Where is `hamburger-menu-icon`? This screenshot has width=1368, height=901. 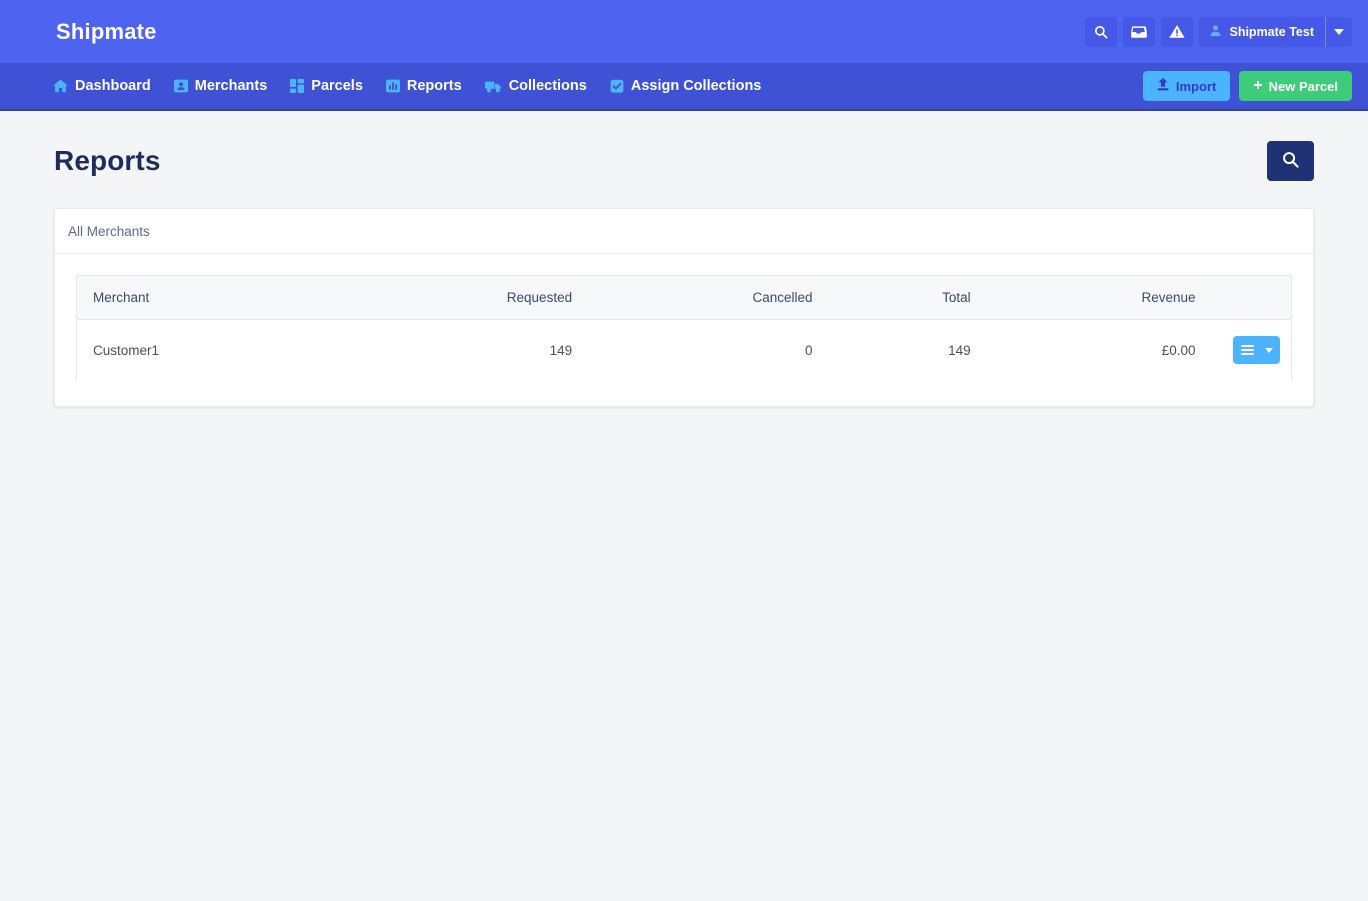
hamburger-menu-icon is located at coordinates (1247, 350).